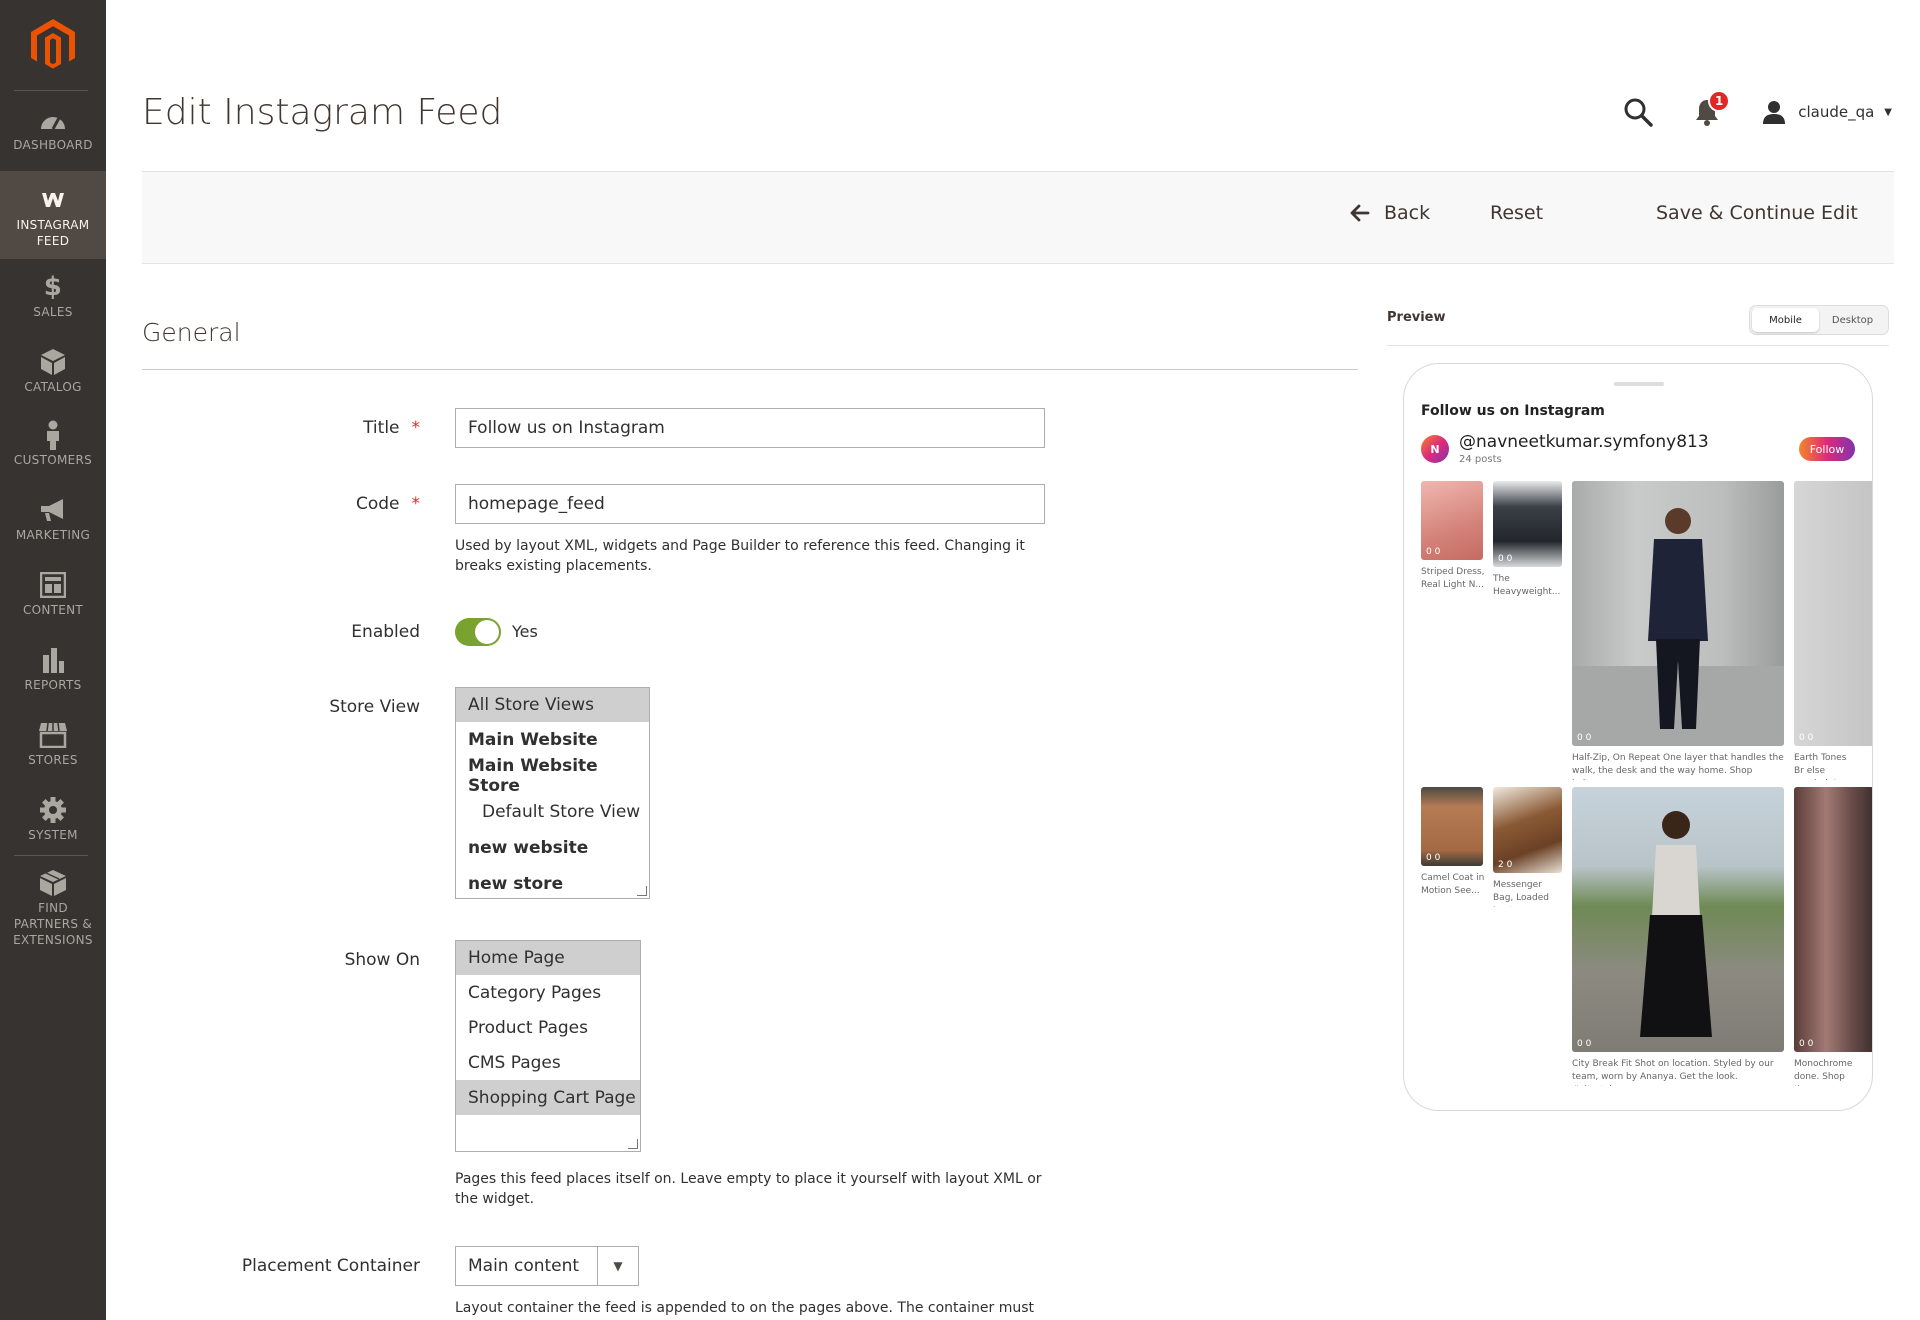  Describe the element at coordinates (53, 138) in the screenshot. I see `sidebar-item-dashboard: DASHBOARD` at that location.